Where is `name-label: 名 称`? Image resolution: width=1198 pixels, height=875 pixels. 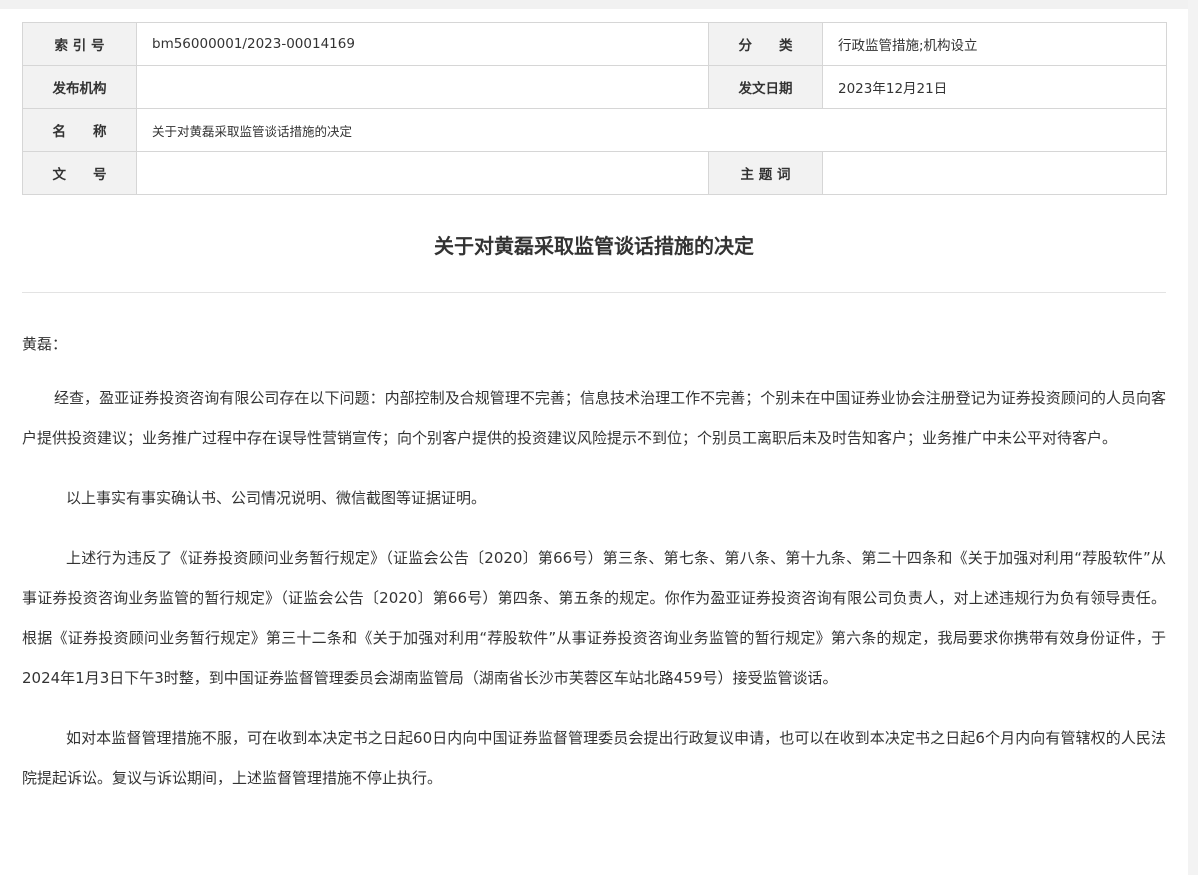 name-label: 名 称 is located at coordinates (79, 130).